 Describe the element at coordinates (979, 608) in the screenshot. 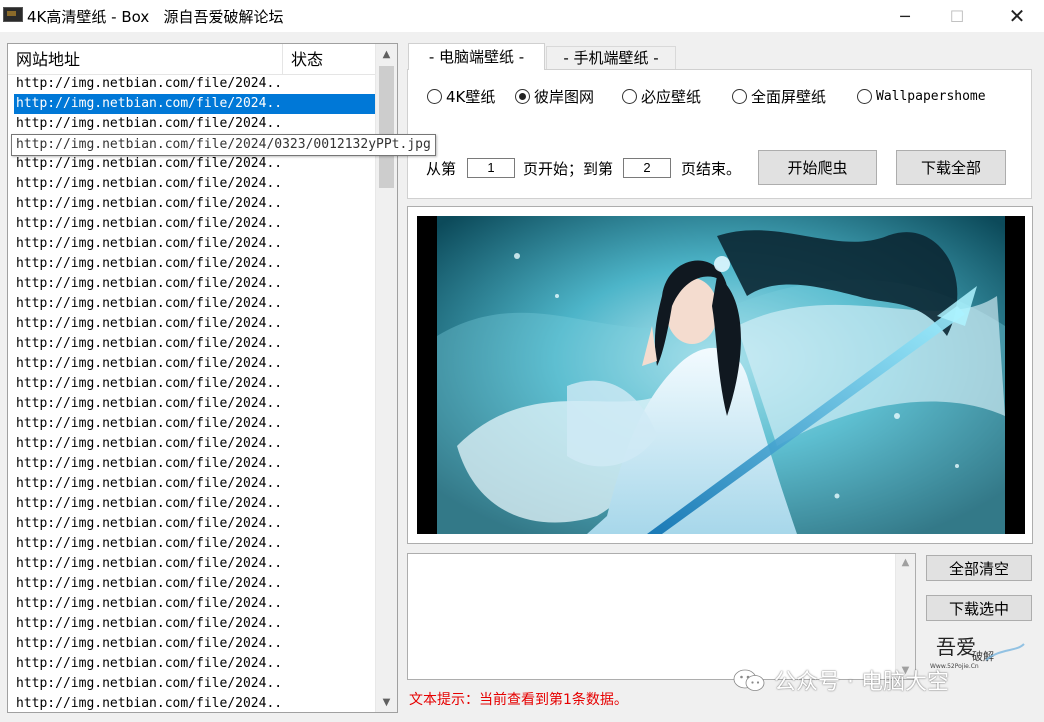

I see `download-selected-button: 下载选中` at that location.